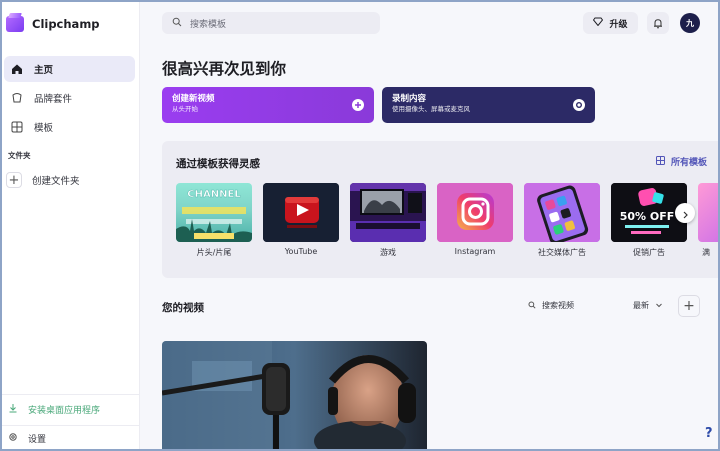  Describe the element at coordinates (19, 155) in the screenshot. I see `folders-section-label: 文件夹` at that location.